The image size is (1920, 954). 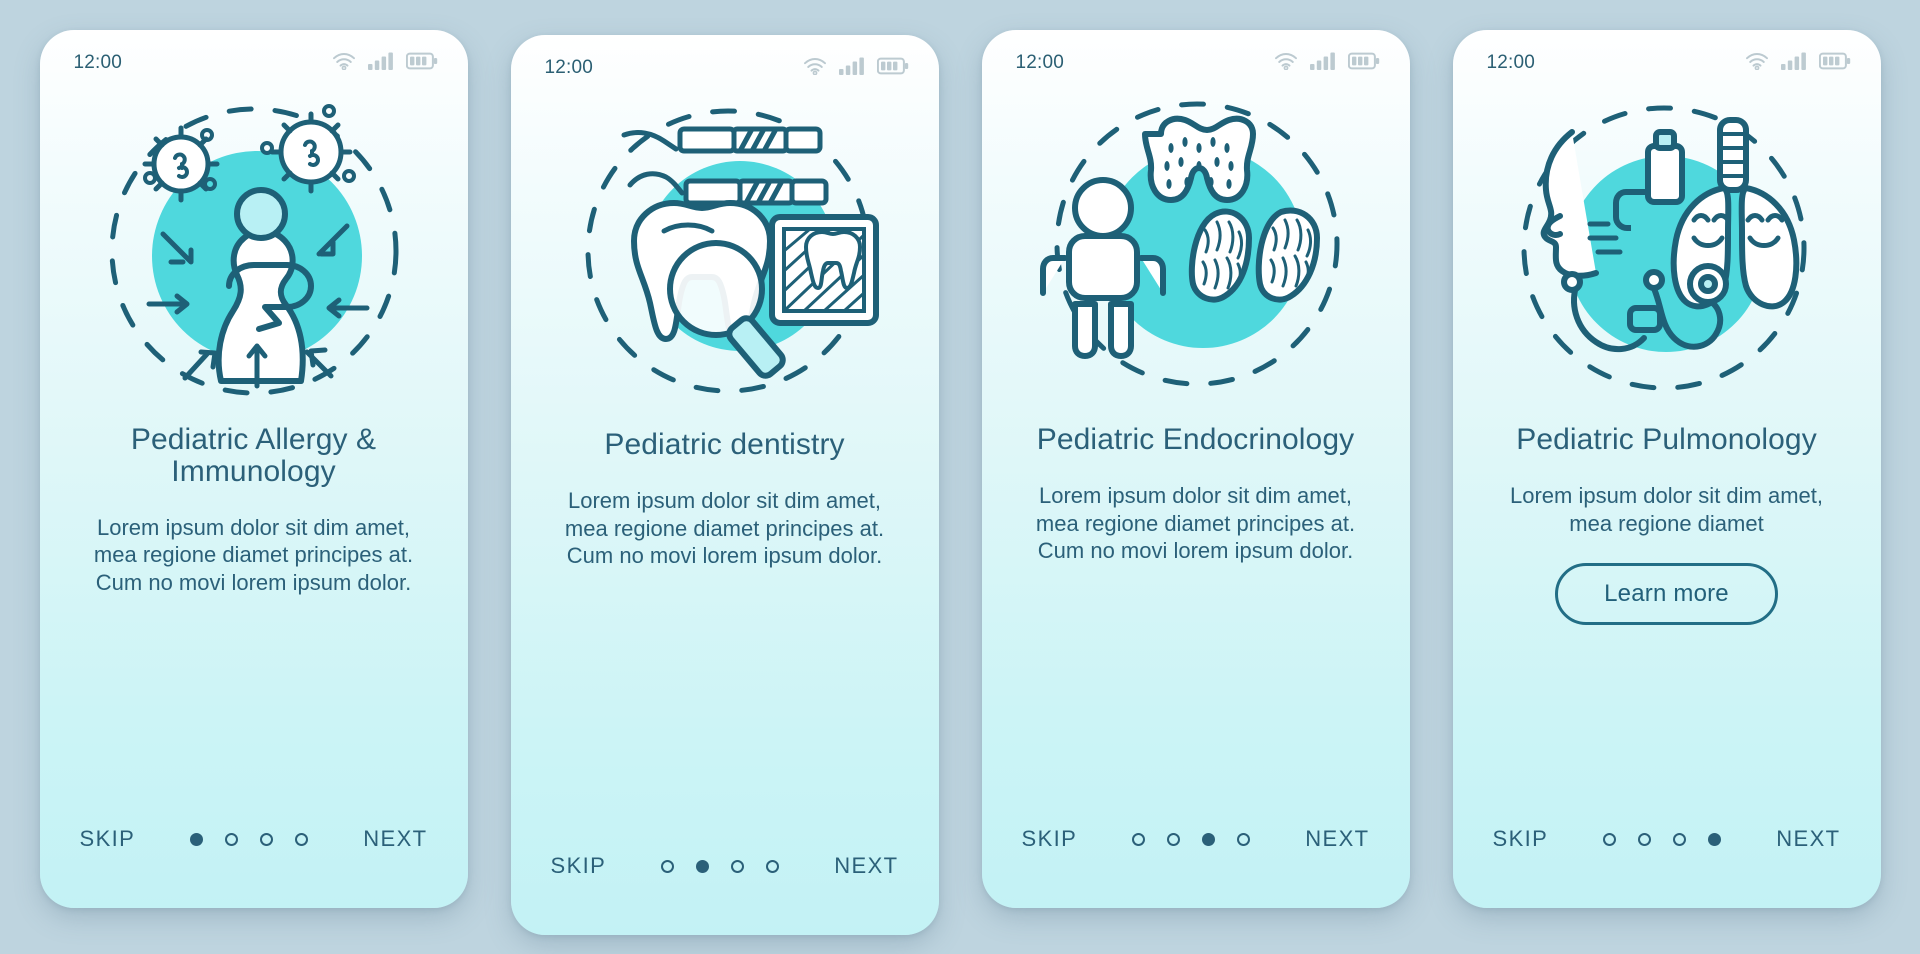 I want to click on page-title: Pediatric dentistry, so click(x=724, y=444).